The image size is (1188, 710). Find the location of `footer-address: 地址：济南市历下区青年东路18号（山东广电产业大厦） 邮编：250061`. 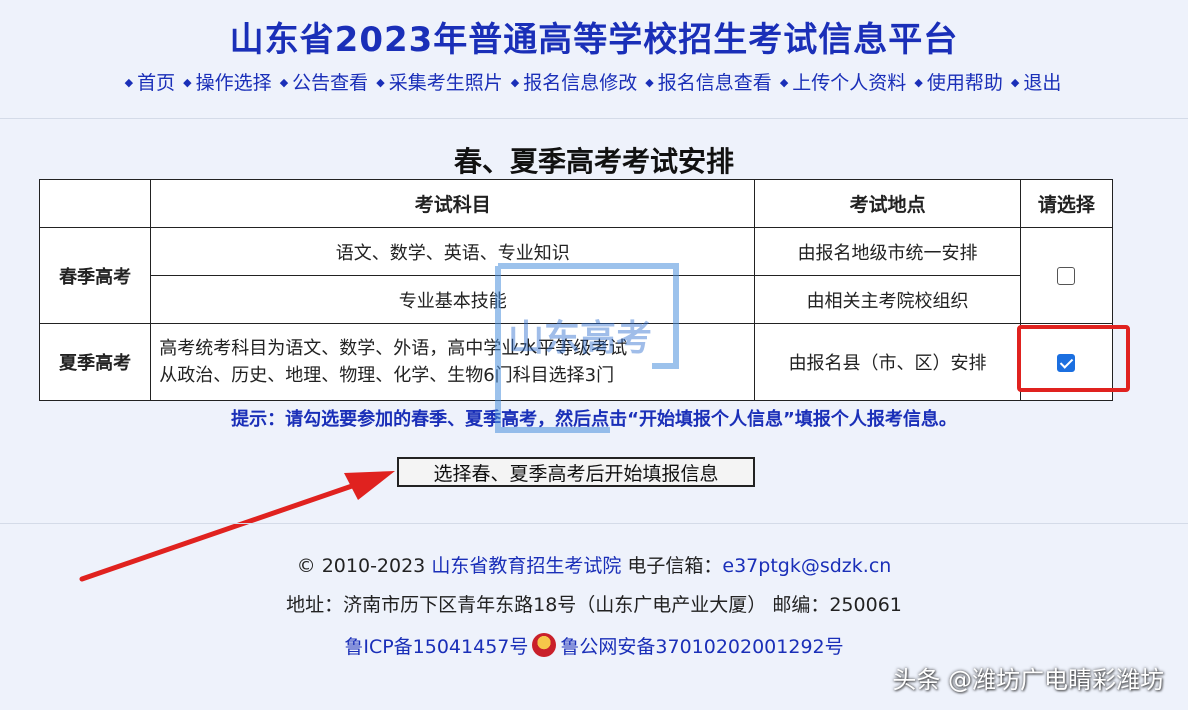

footer-address: 地址：济南市历下区青年东路18号（山东广电产业大厦） 邮编：250061 is located at coordinates (594, 605).